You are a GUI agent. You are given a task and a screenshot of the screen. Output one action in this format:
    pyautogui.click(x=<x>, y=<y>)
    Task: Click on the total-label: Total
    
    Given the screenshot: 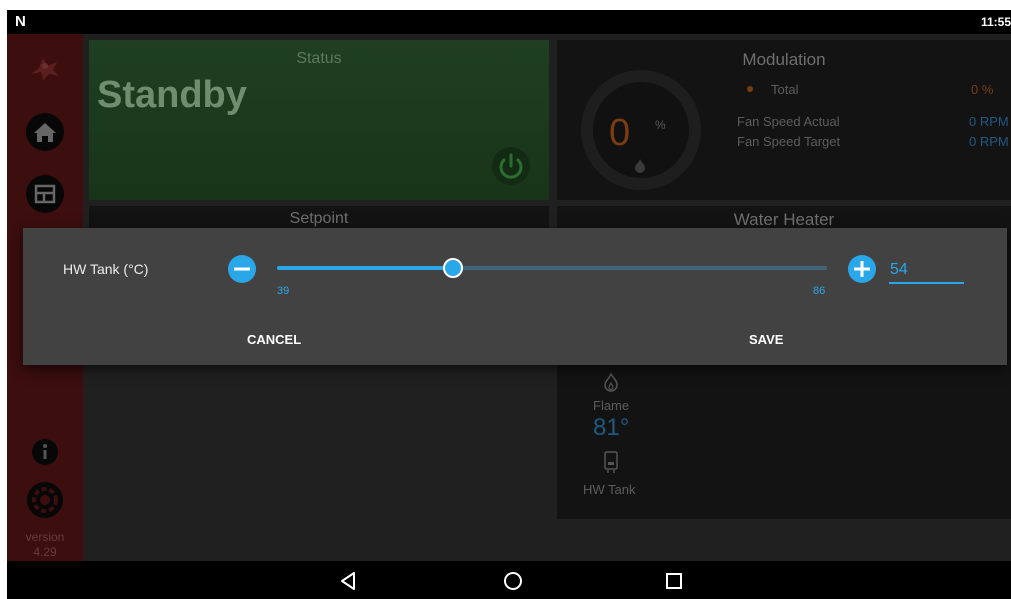 What is the action you would take?
    pyautogui.click(x=785, y=89)
    